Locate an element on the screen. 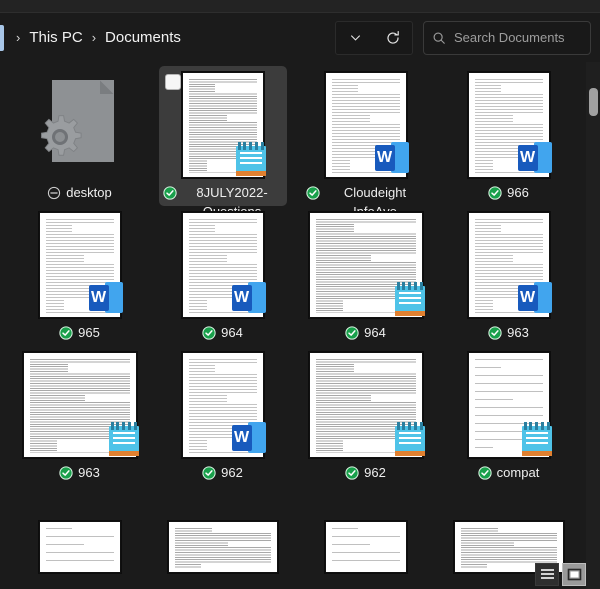 The width and height of the screenshot is (600, 589). chevron-down-icon is located at coordinates (355, 37).